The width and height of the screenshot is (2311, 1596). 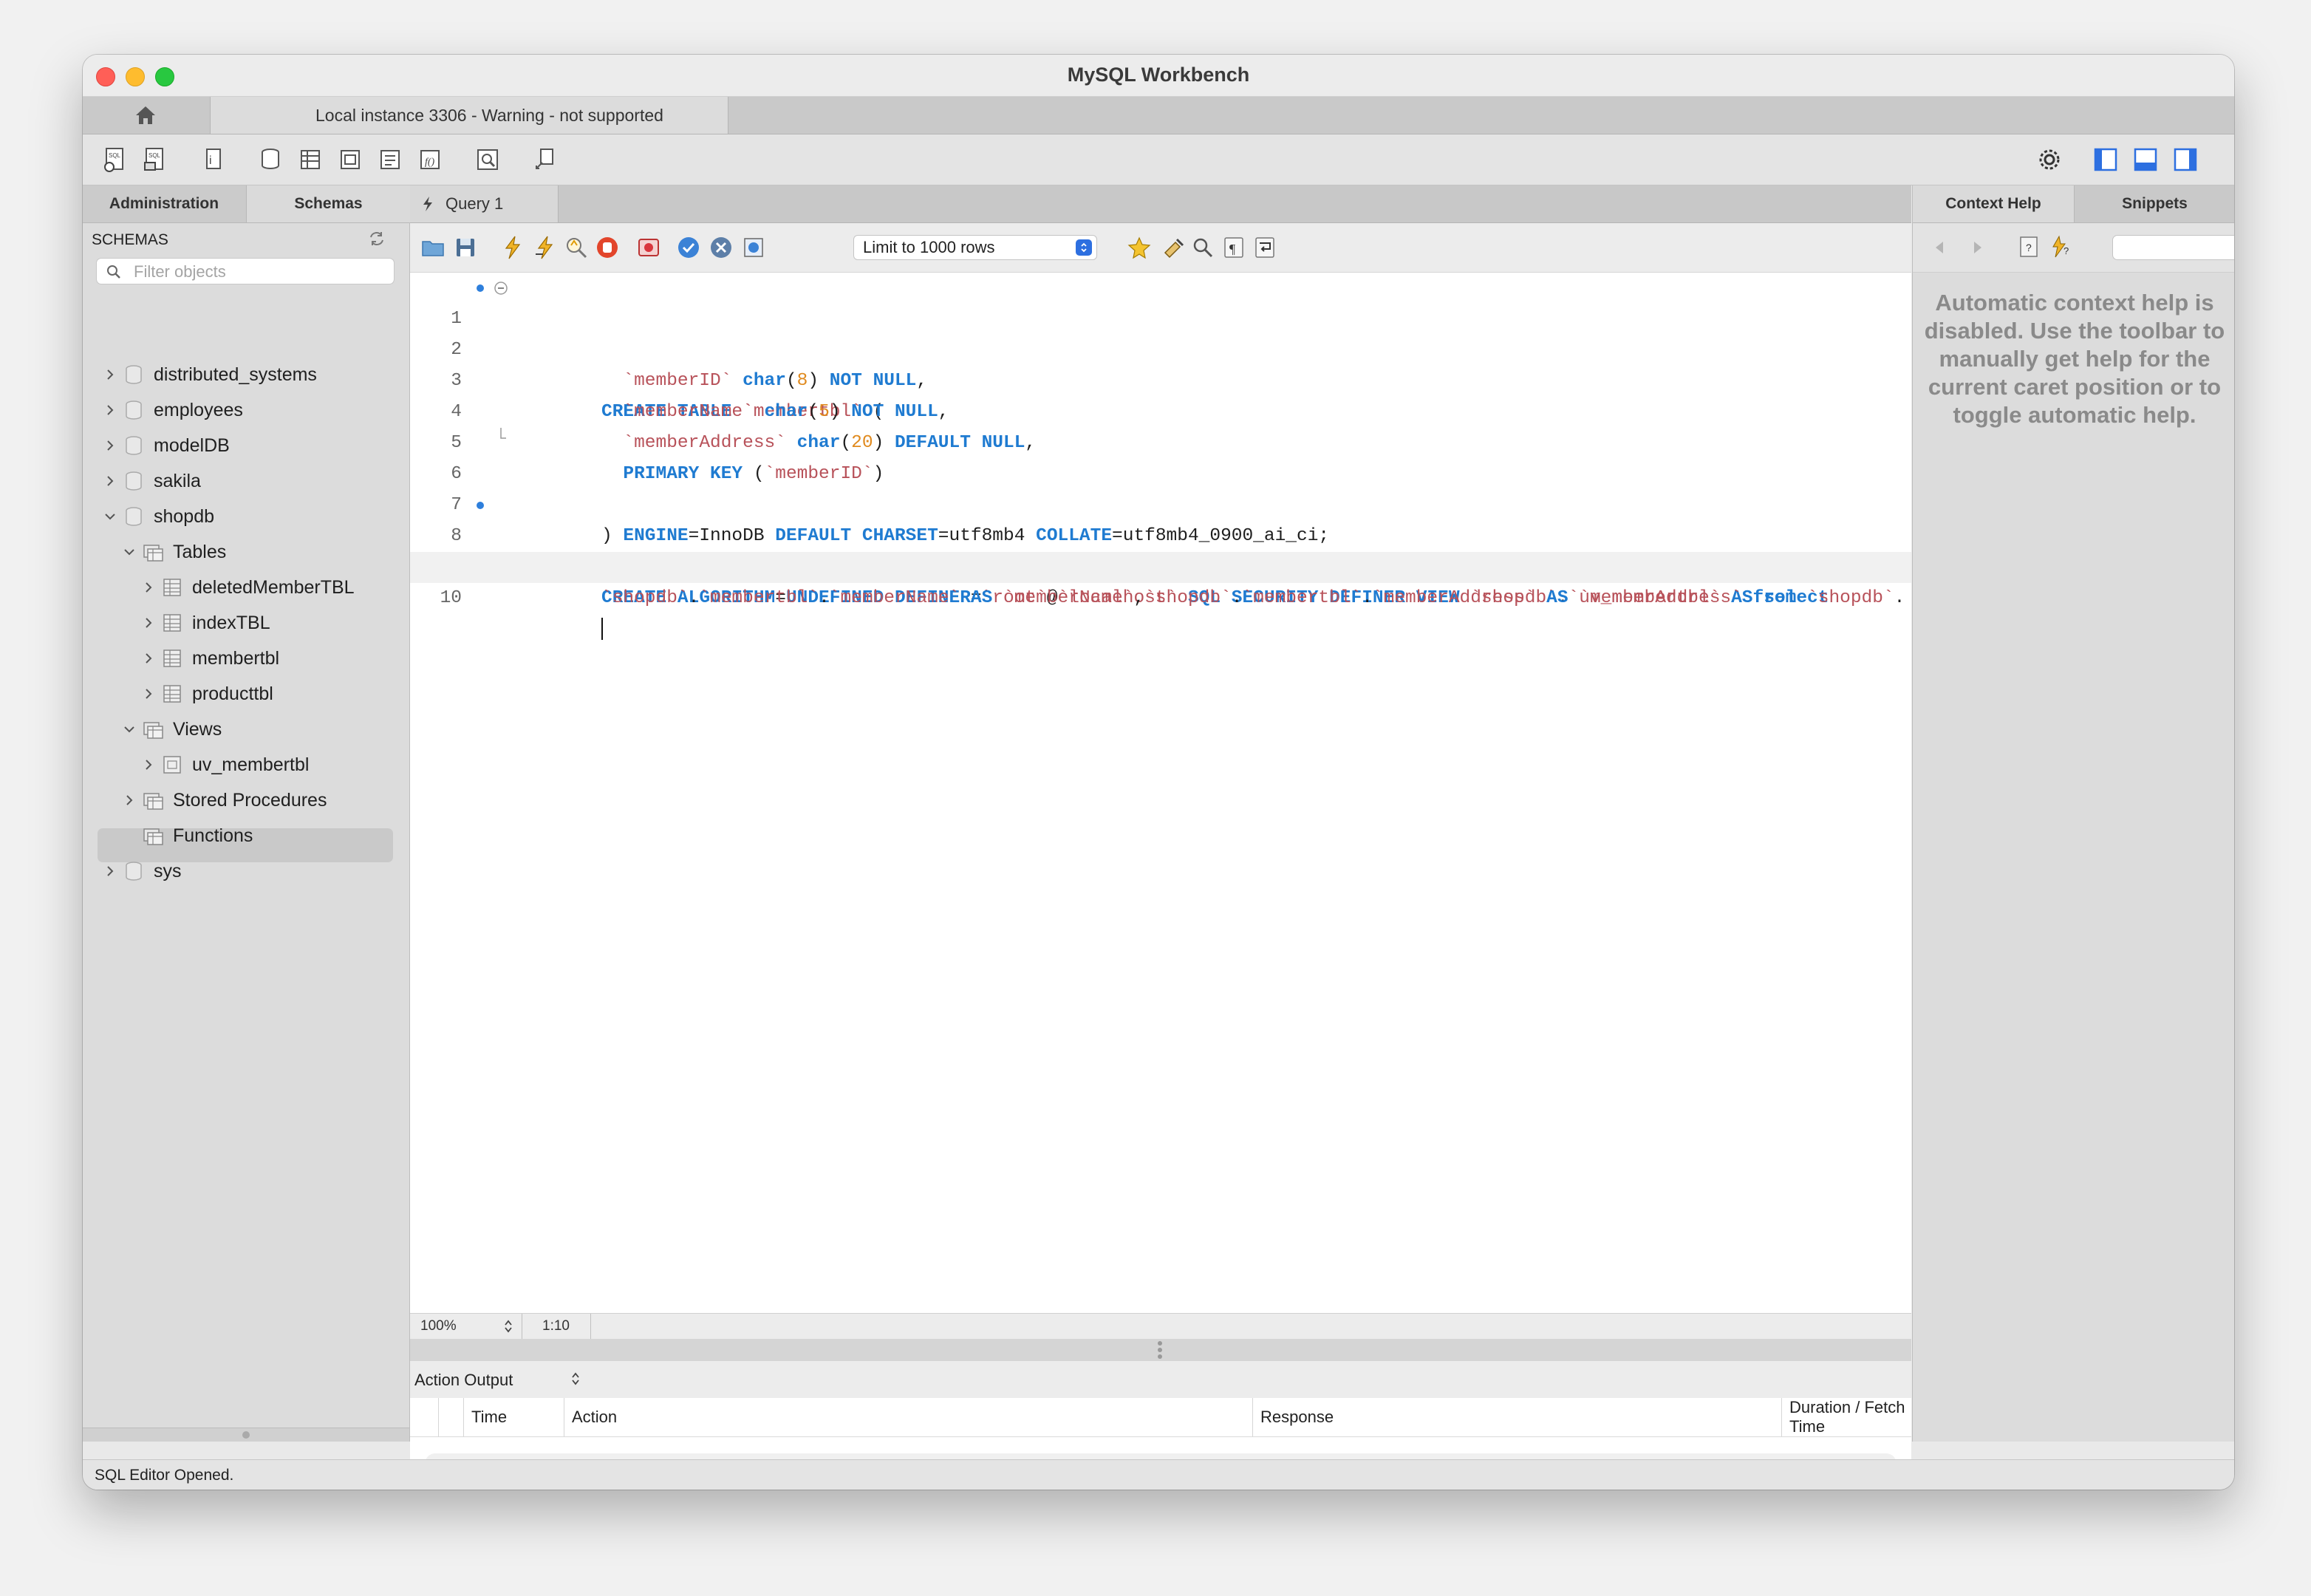 I want to click on schemas-header: SCHEMAS, so click(x=130, y=239).